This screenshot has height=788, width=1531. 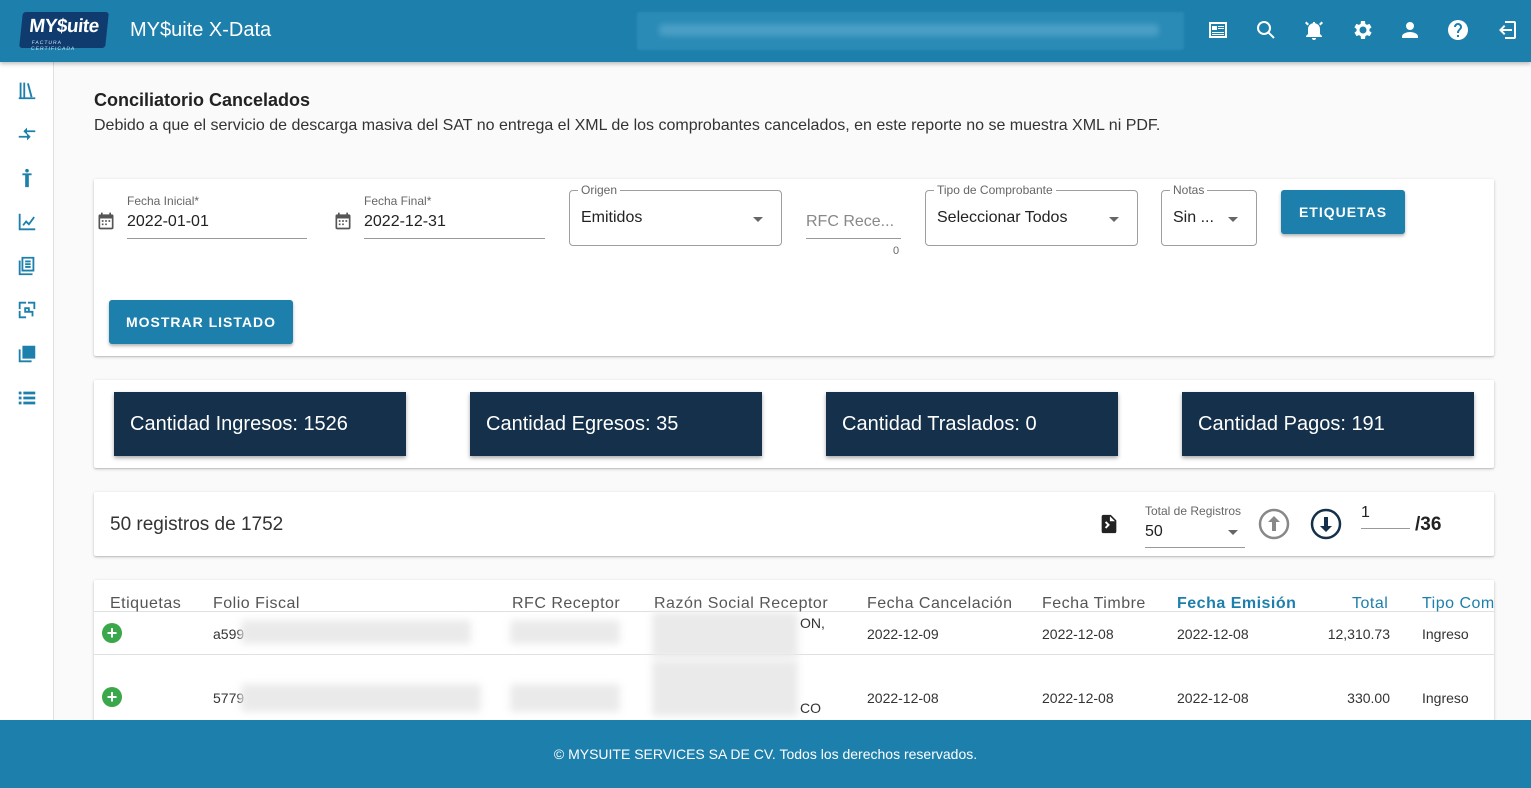 I want to click on cell-razon-tail: CO, so click(x=810, y=708).